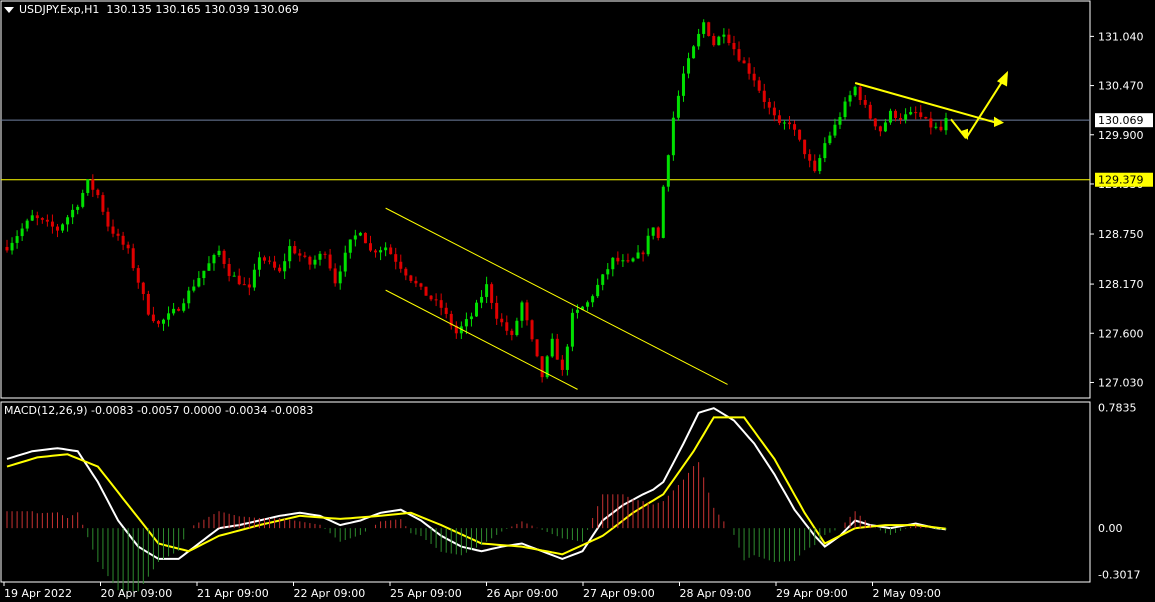 Image resolution: width=1155 pixels, height=602 pixels. Describe the element at coordinates (985, 108) in the screenshot. I see `scenario-up-arrow` at that location.